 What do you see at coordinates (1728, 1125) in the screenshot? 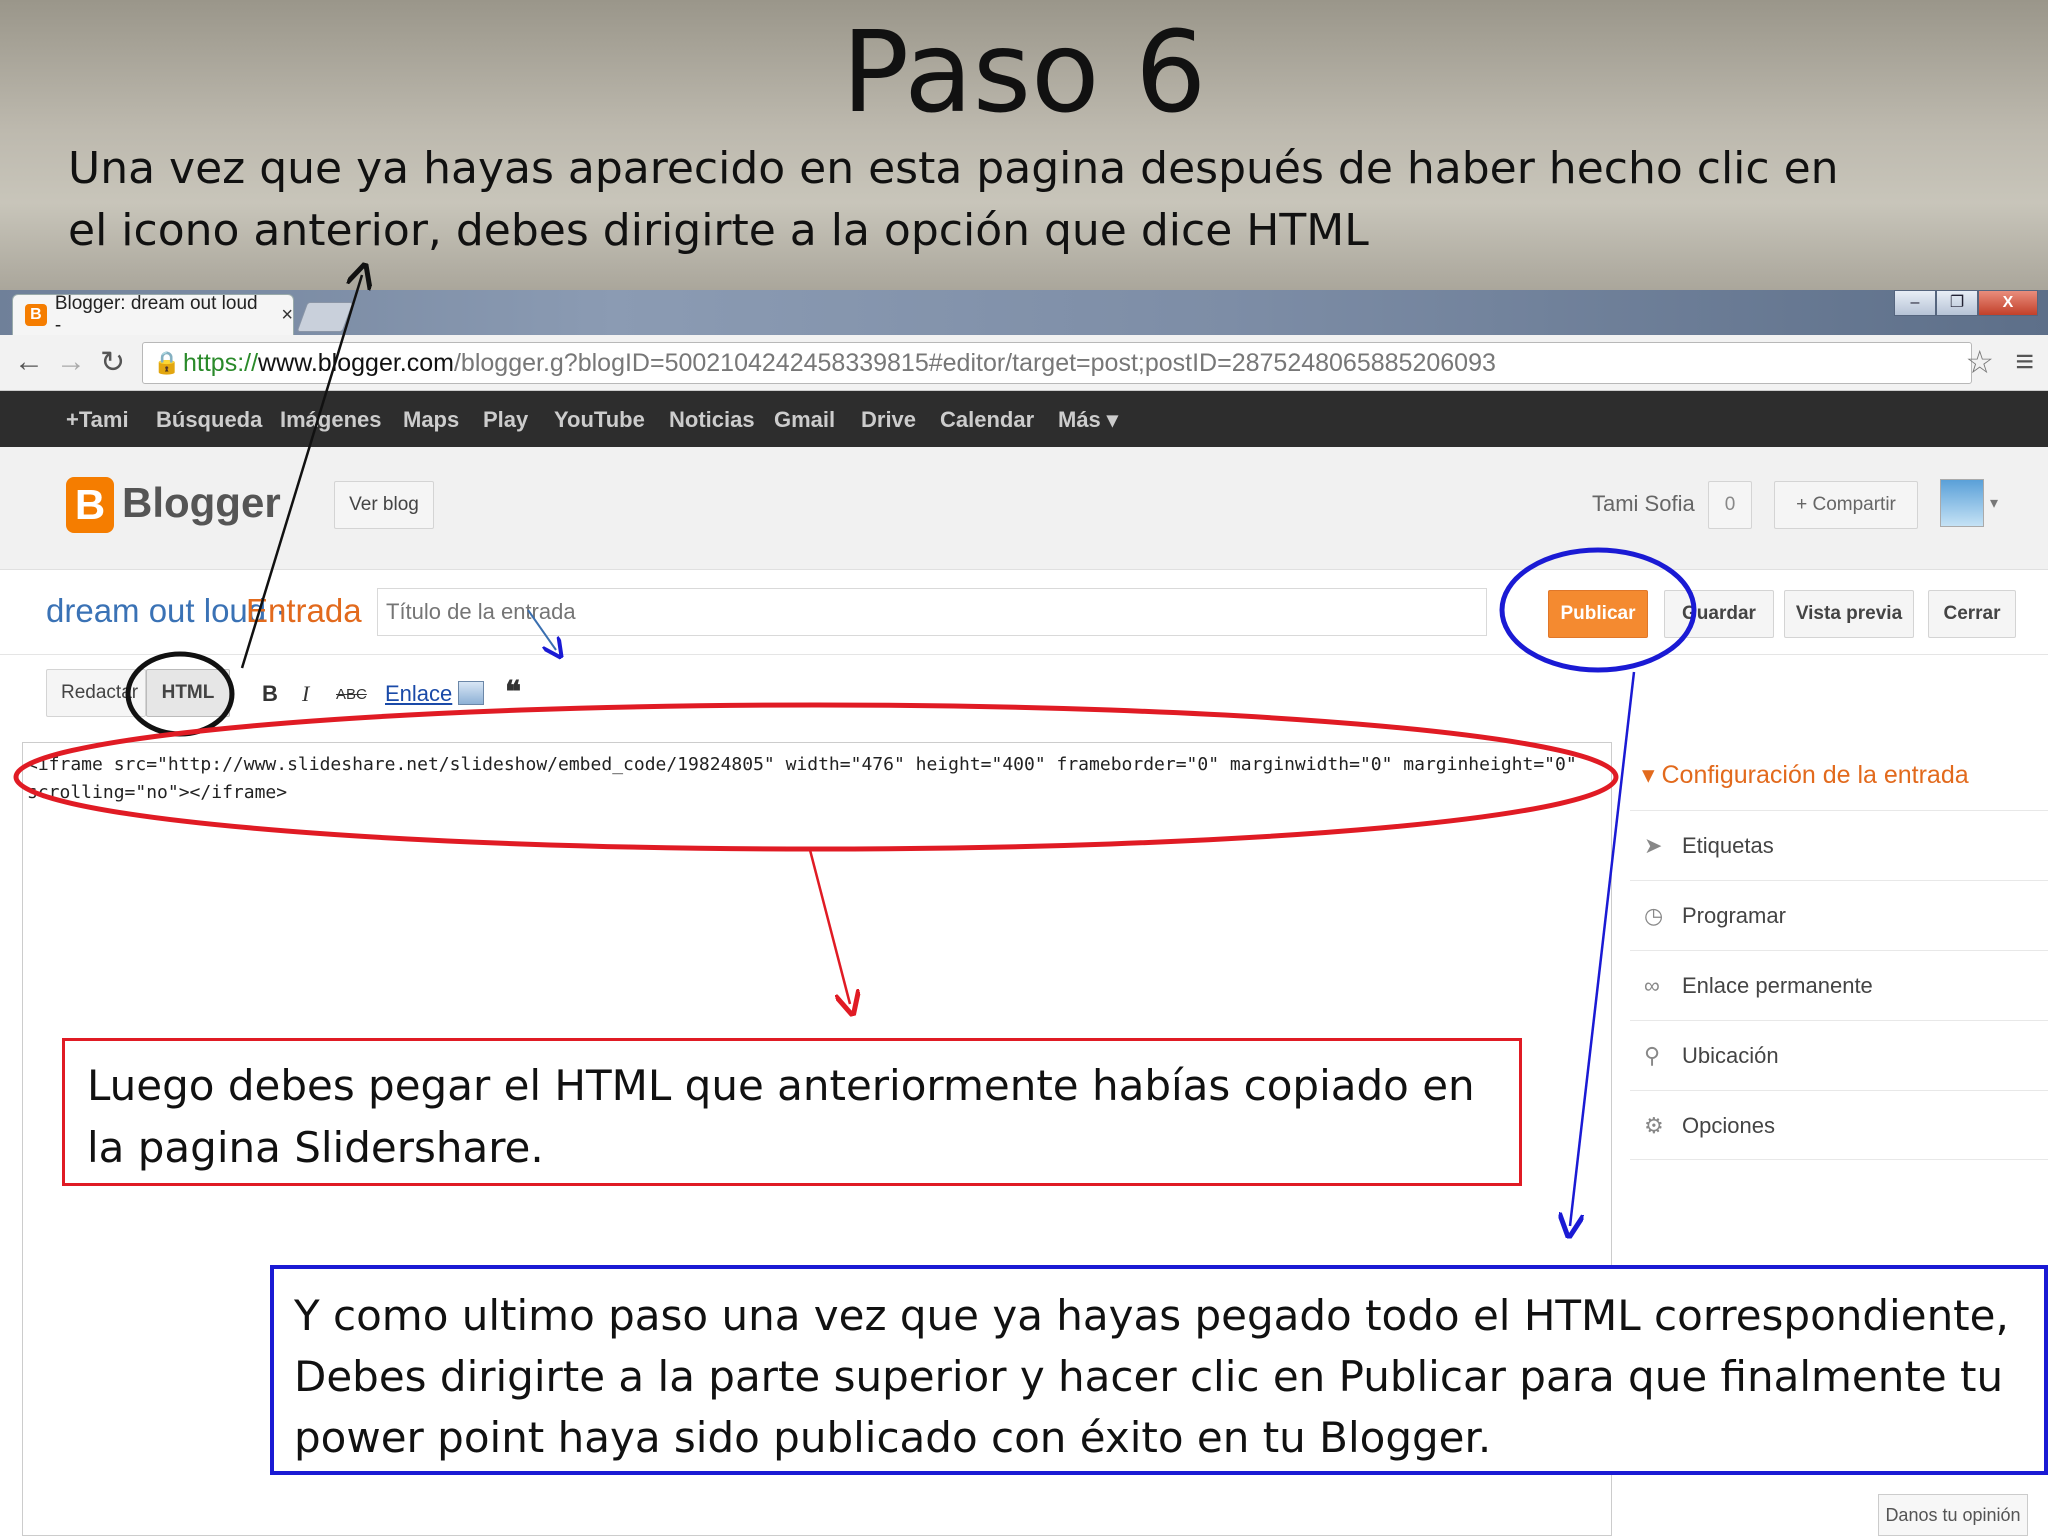
I see `settings-item-label: Opciones` at bounding box center [1728, 1125].